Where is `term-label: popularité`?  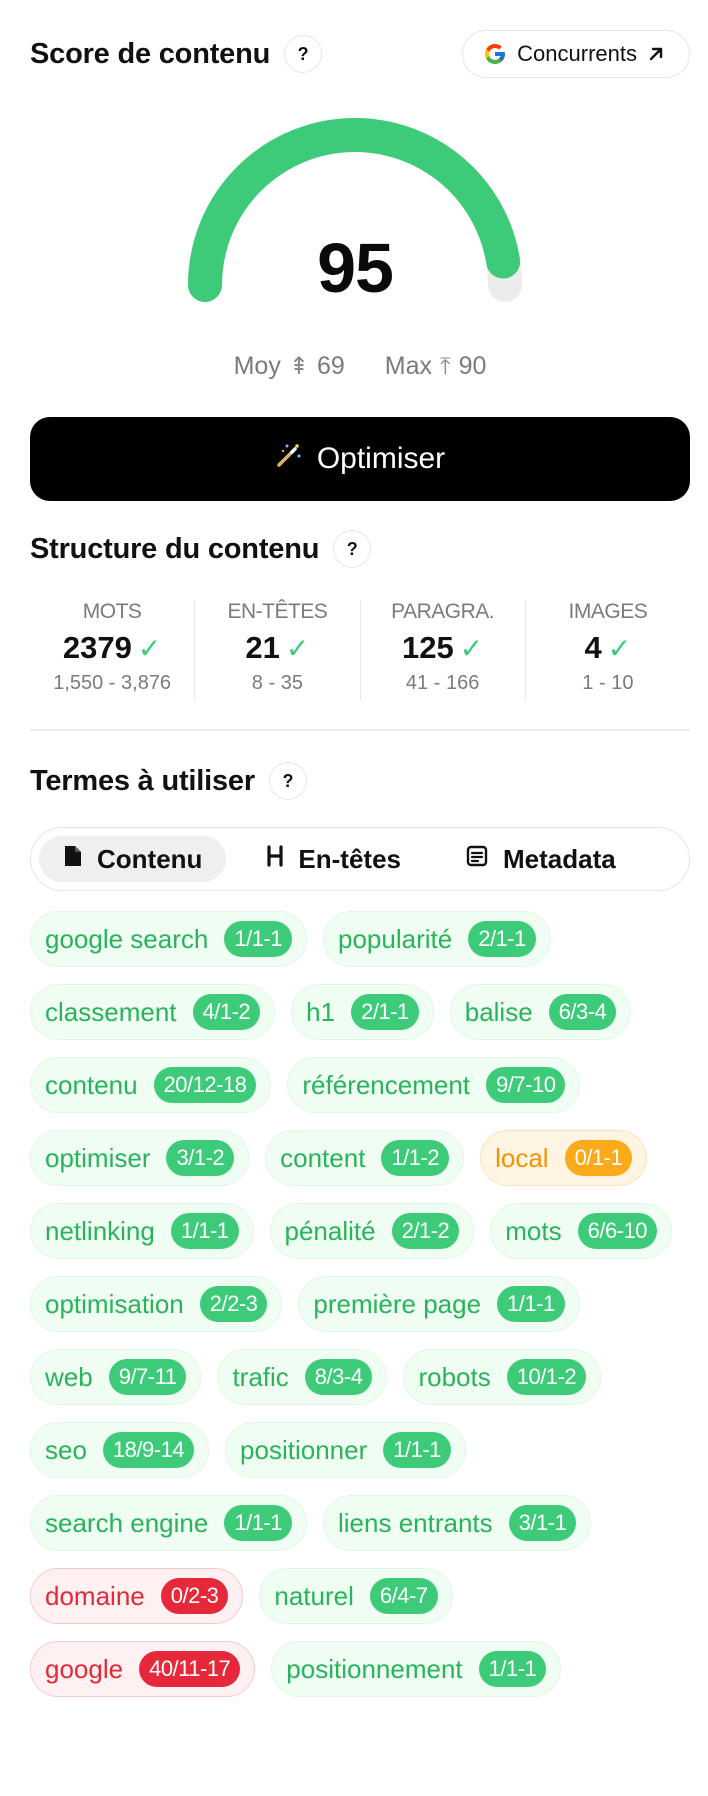 term-label: popularité is located at coordinates (395, 938).